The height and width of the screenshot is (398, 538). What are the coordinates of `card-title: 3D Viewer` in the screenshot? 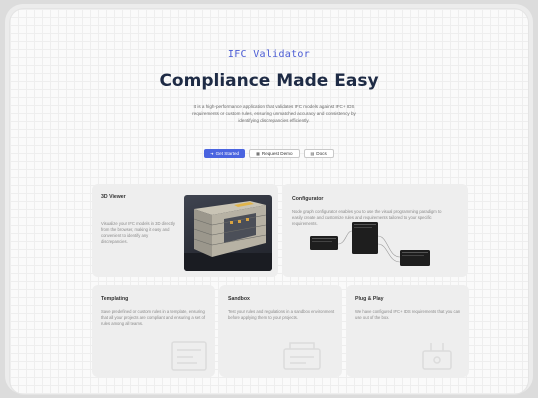 It's located at (113, 197).